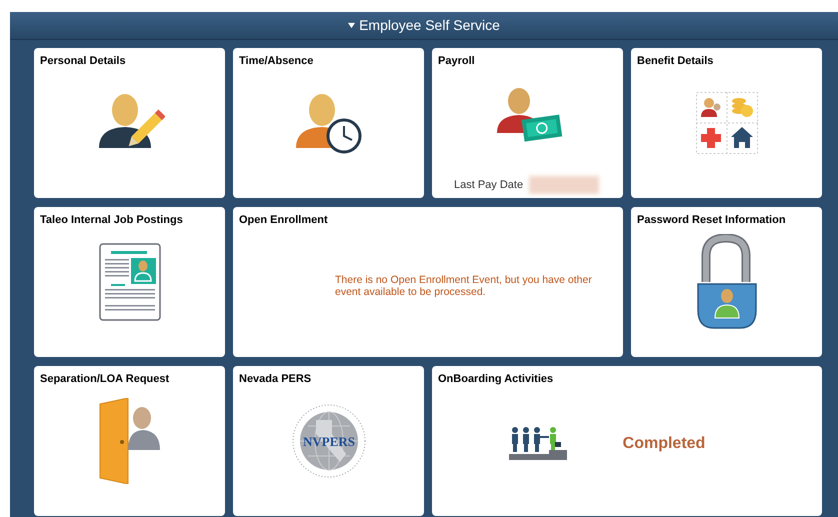 The width and height of the screenshot is (838, 517). I want to click on tile-title: Separation/LOA Request, so click(105, 379).